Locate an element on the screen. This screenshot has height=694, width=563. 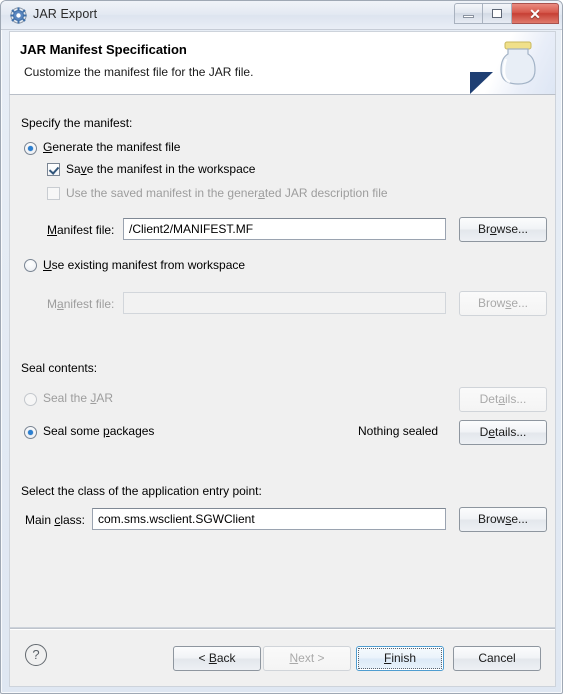
page-title: JAR Manifest Specification is located at coordinates (103, 49).